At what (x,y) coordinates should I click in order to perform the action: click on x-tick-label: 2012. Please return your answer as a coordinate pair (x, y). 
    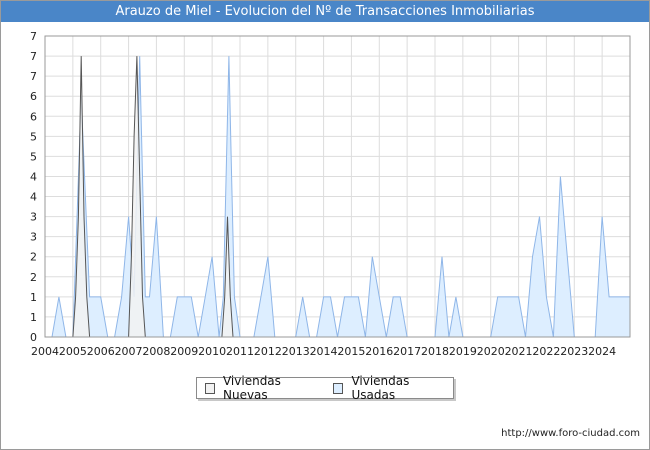
    Looking at the image, I should click on (268, 351).